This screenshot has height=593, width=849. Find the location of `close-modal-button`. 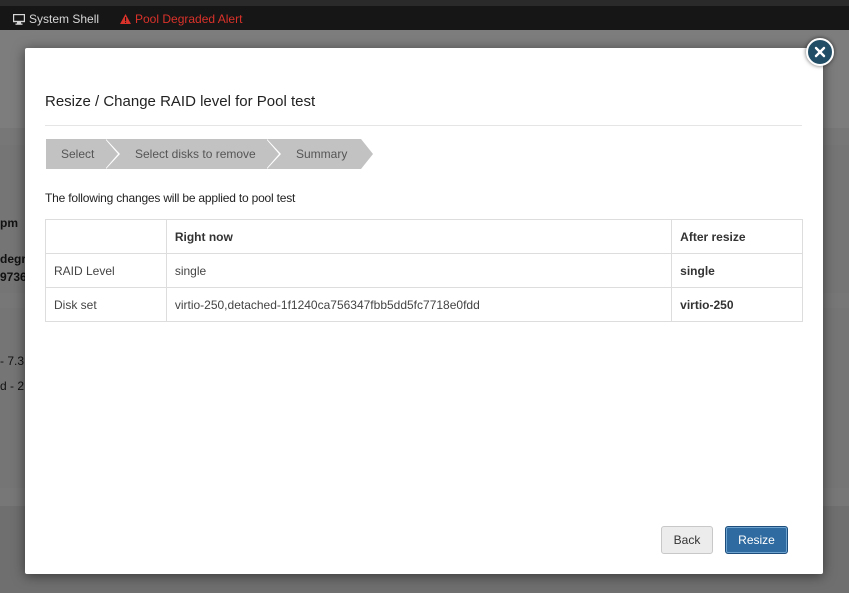

close-modal-button is located at coordinates (820, 52).